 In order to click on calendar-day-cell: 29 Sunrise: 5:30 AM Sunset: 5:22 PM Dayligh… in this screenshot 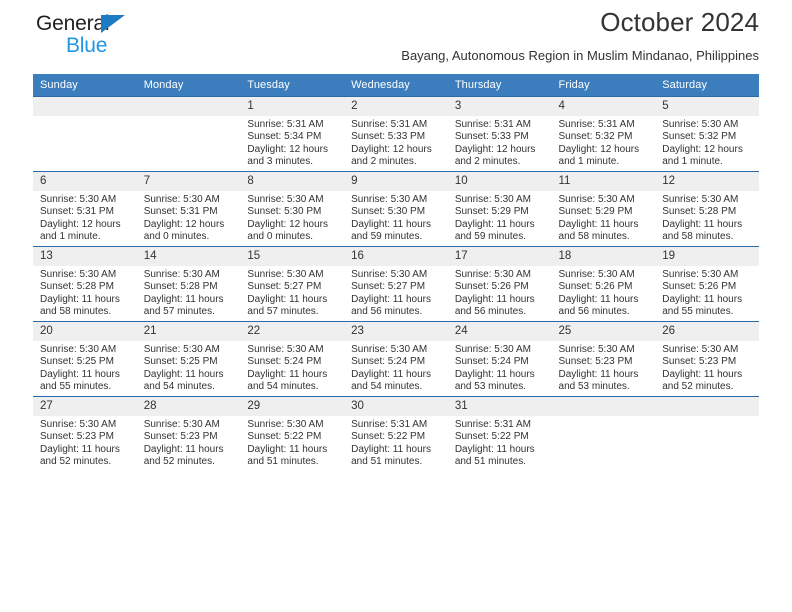, I will do `click(292, 433)`.